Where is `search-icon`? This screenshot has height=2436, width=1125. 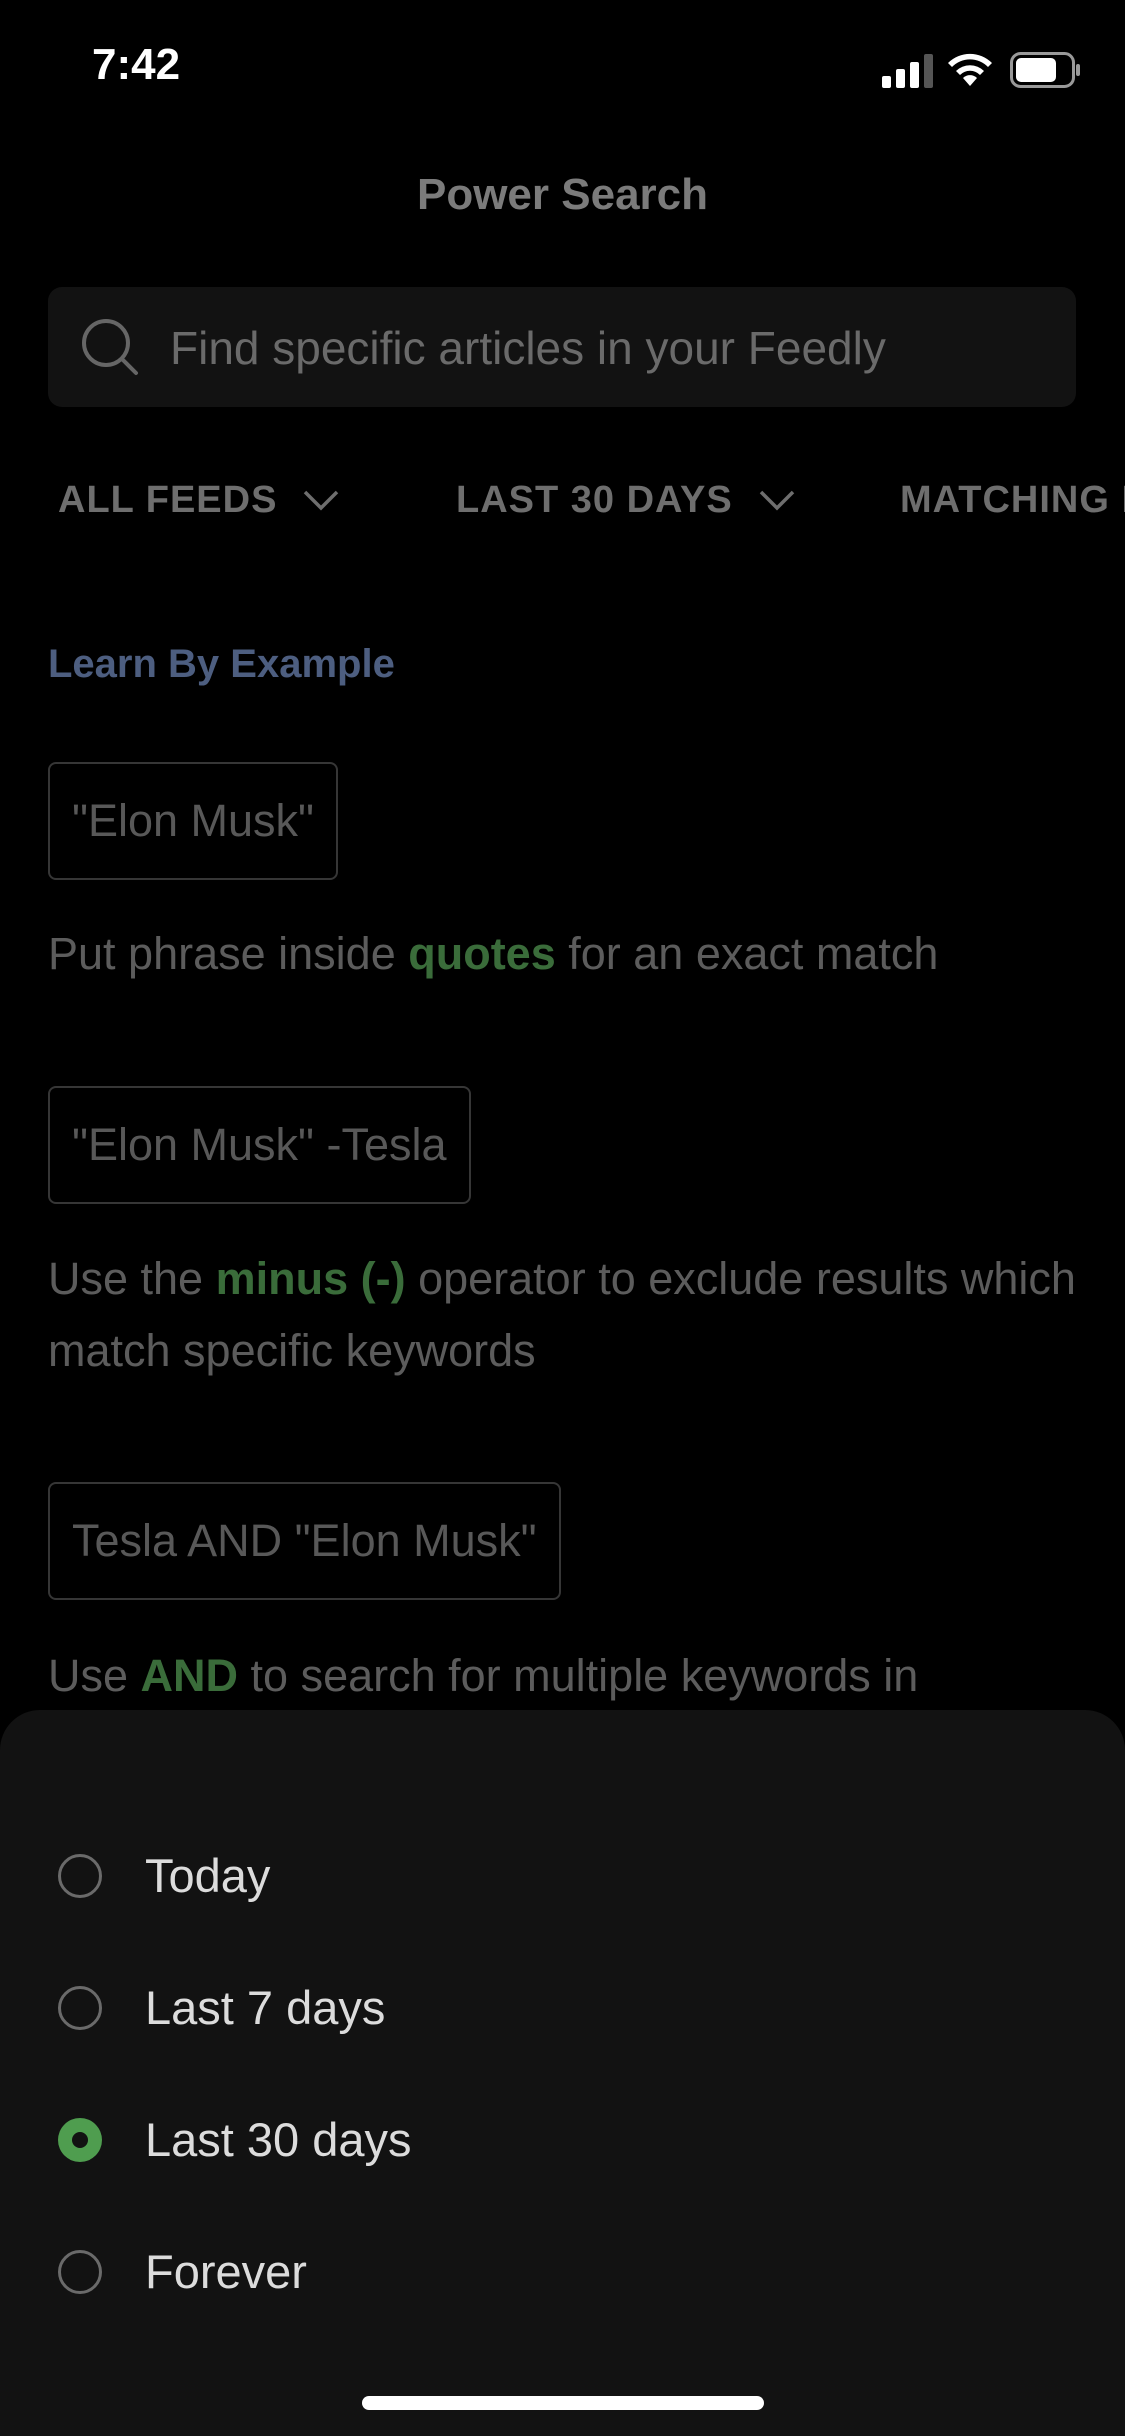 search-icon is located at coordinates (110, 347).